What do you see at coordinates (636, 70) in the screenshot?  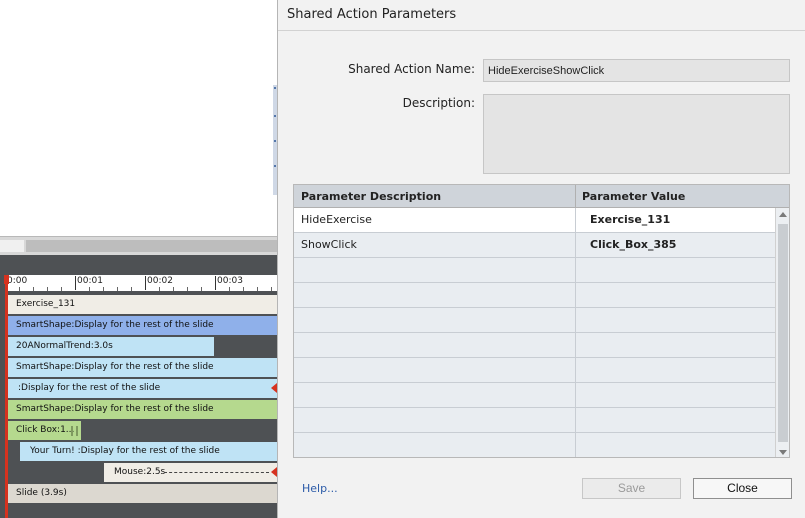 I see `shared-action-name-field: HideExerciseShowClick` at bounding box center [636, 70].